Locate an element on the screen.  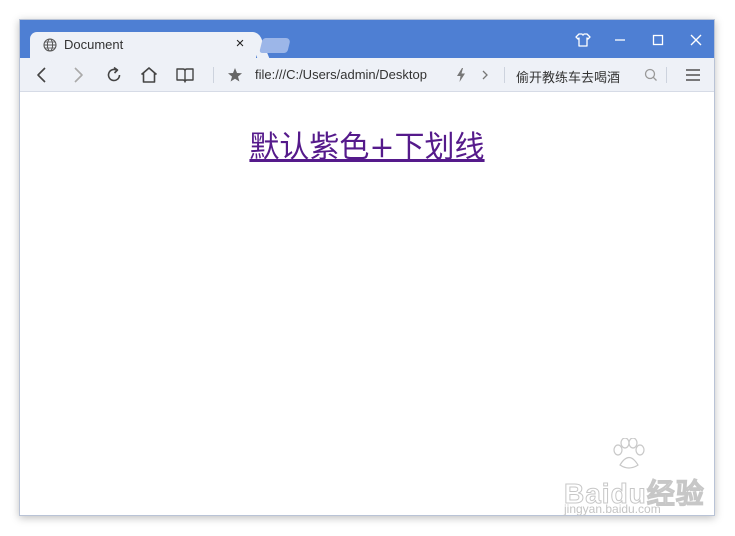
maximize-icon is located at coordinates (658, 40).